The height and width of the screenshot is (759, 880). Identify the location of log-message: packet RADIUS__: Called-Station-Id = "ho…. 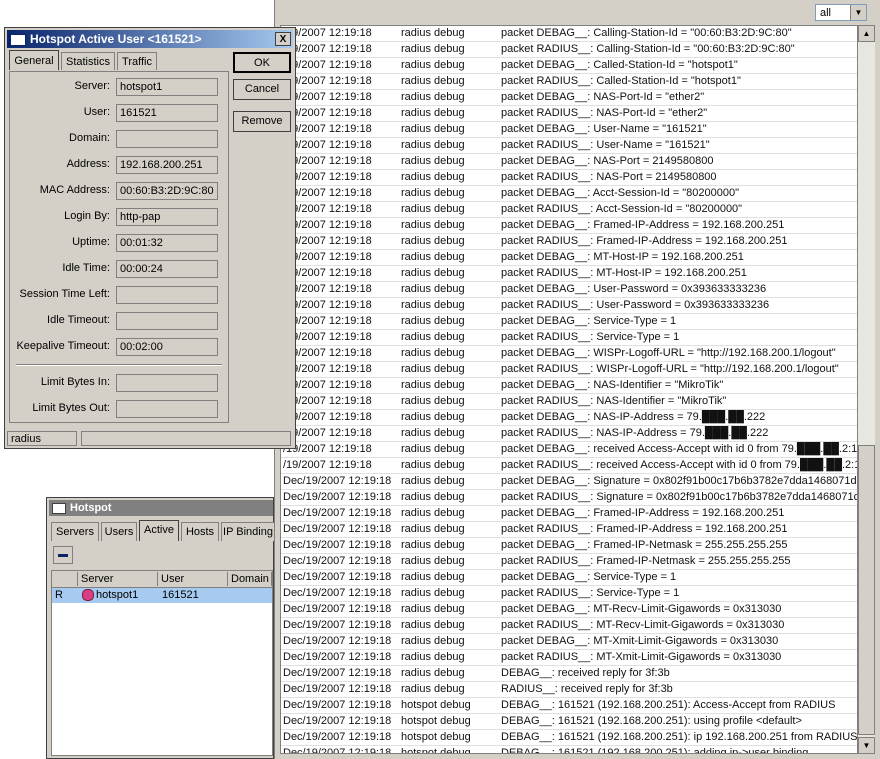
(621, 81).